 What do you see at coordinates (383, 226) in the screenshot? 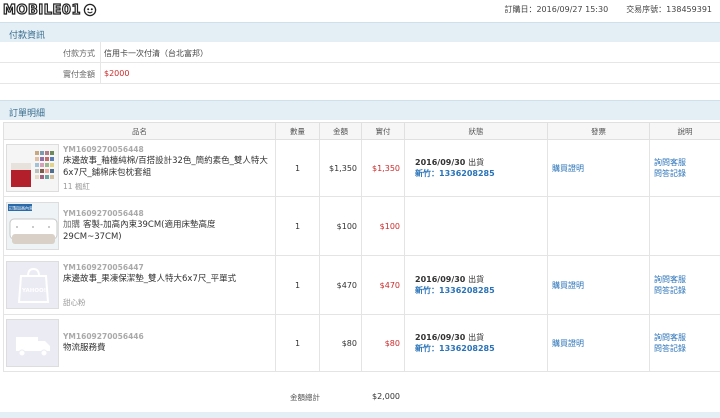
I see `paid-cell: $100` at bounding box center [383, 226].